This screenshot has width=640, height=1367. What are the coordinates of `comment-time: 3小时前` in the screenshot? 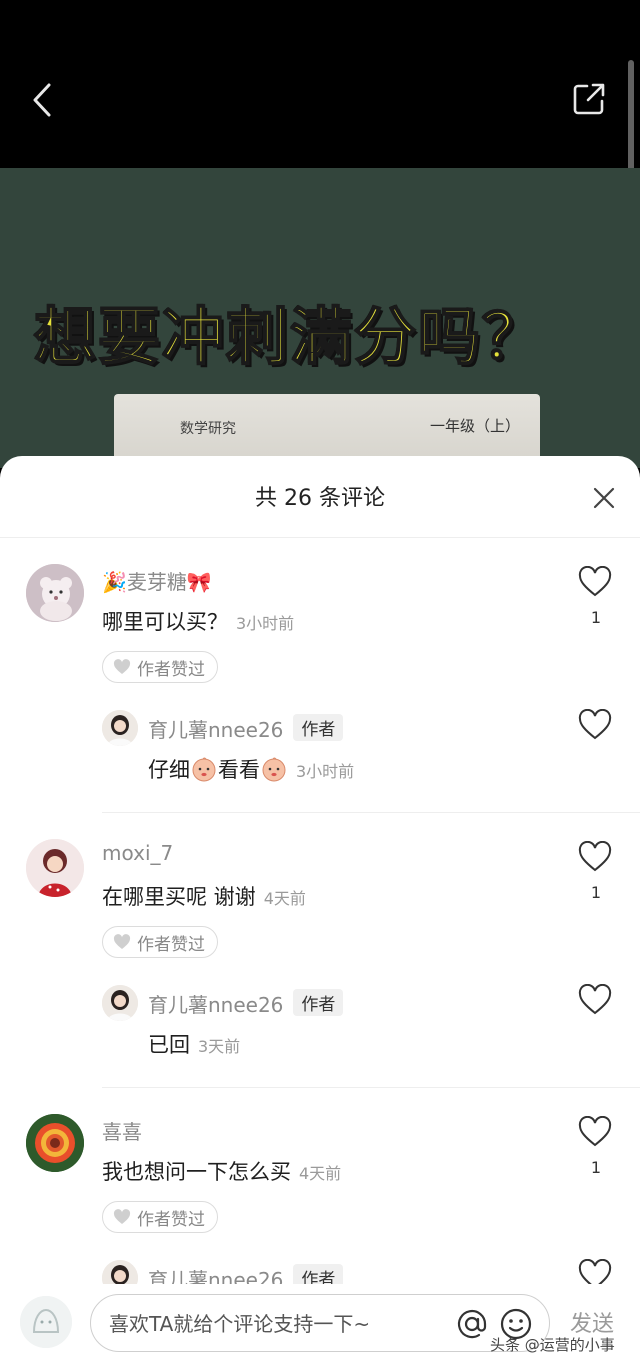 It's located at (265, 623).